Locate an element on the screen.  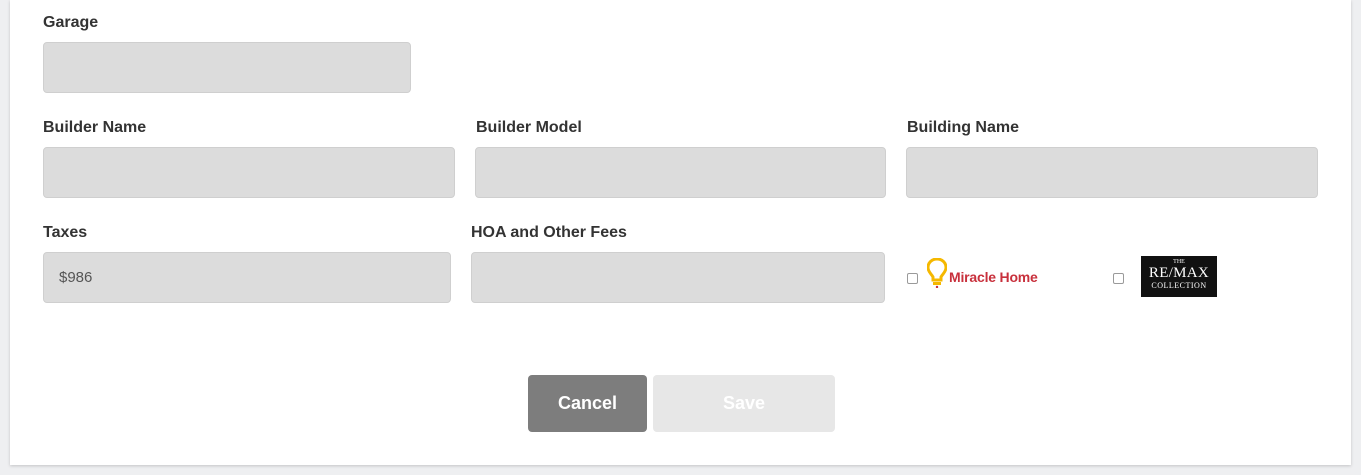
garage-input is located at coordinates (227, 67).